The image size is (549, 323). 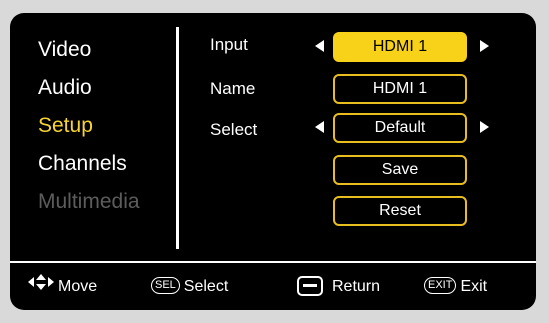 I want to click on vertical-divider, so click(x=177, y=138).